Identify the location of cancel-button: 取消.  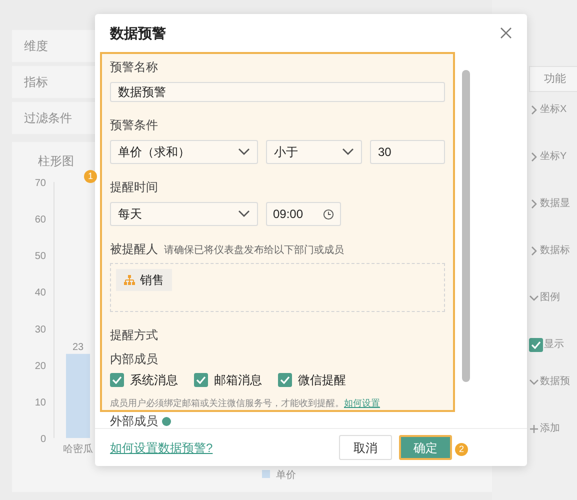
(365, 447).